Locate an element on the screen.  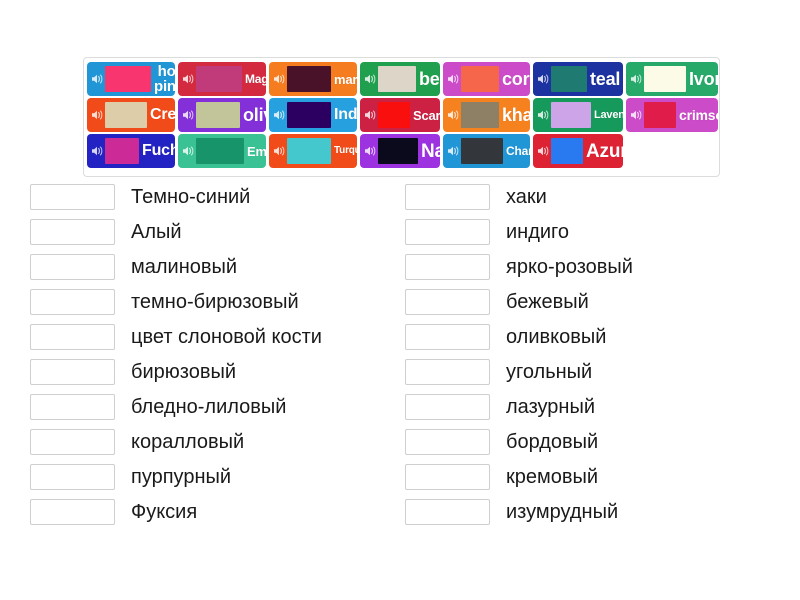
color-tile: Lavender is located at coordinates (578, 115).